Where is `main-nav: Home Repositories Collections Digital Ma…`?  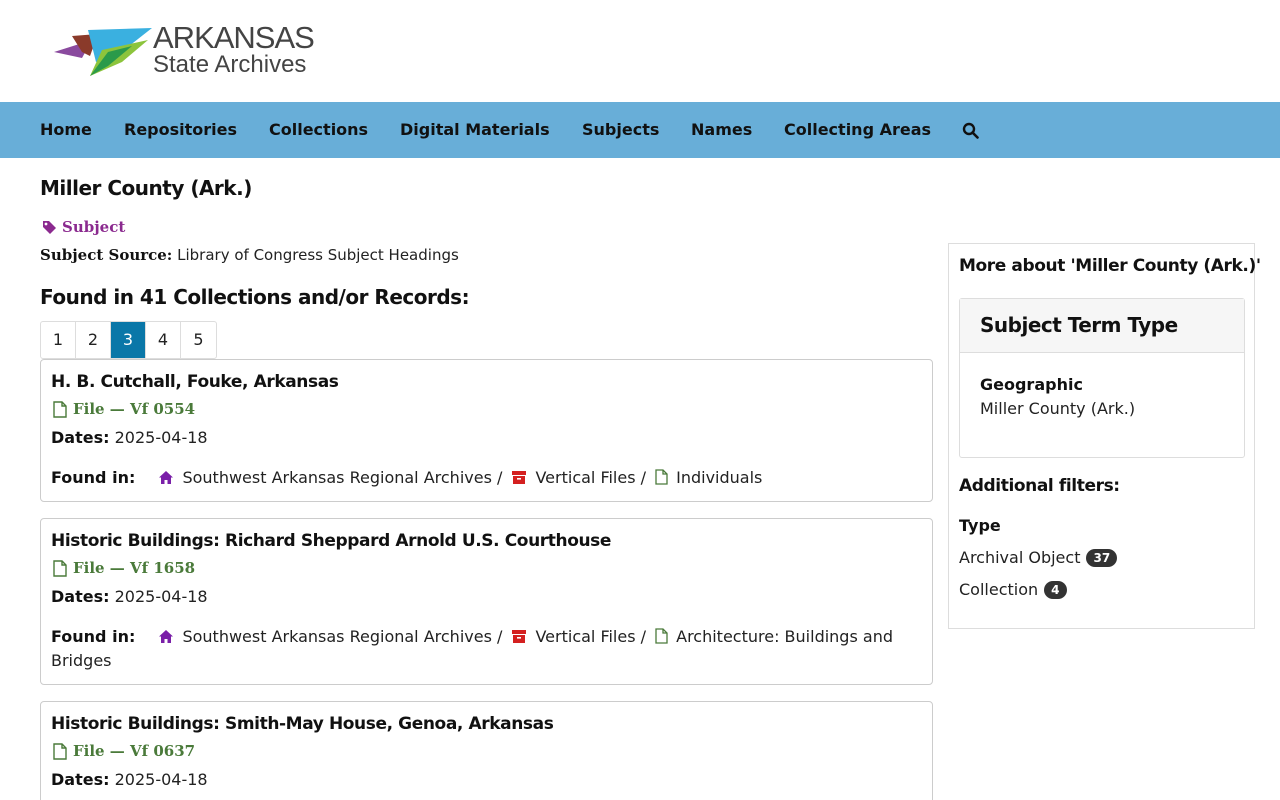
main-nav: Home Repositories Collections Digital Ma… is located at coordinates (640, 130).